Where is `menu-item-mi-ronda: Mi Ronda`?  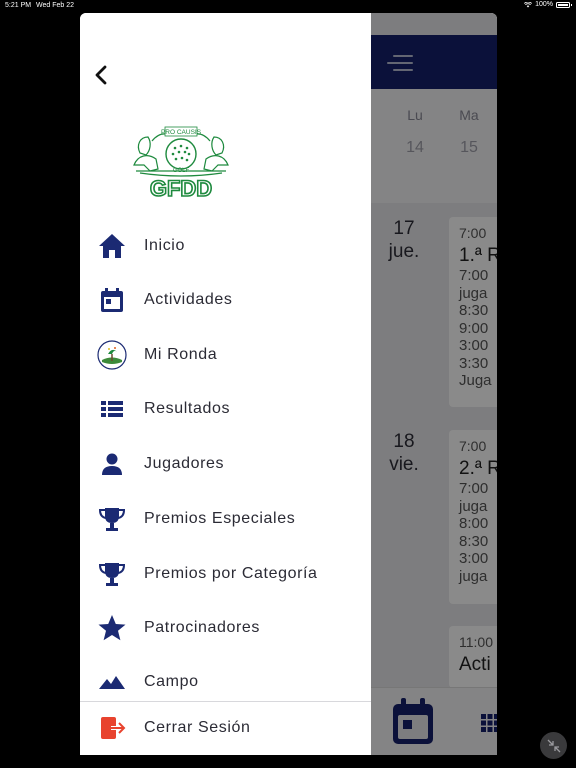 menu-item-mi-ronda: Mi Ronda is located at coordinates (225, 355).